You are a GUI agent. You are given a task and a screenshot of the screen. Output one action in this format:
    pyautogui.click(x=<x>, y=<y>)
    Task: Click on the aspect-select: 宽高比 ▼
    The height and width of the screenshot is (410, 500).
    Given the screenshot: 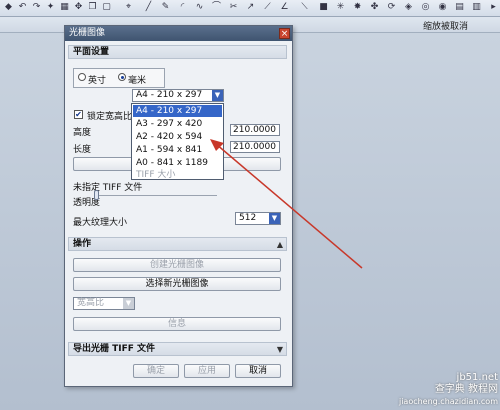 What is the action you would take?
    pyautogui.click(x=104, y=303)
    